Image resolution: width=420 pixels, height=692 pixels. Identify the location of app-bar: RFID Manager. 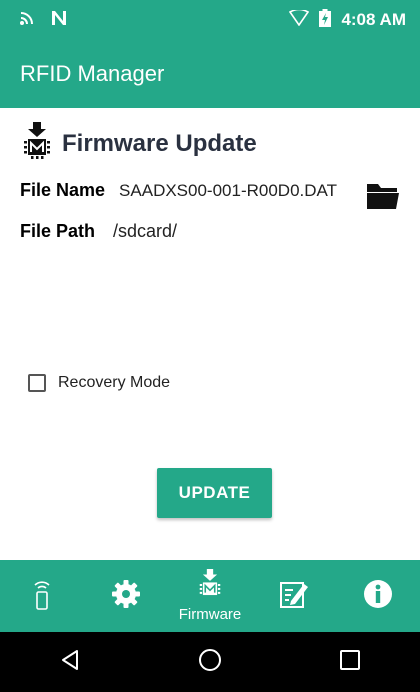
(210, 74).